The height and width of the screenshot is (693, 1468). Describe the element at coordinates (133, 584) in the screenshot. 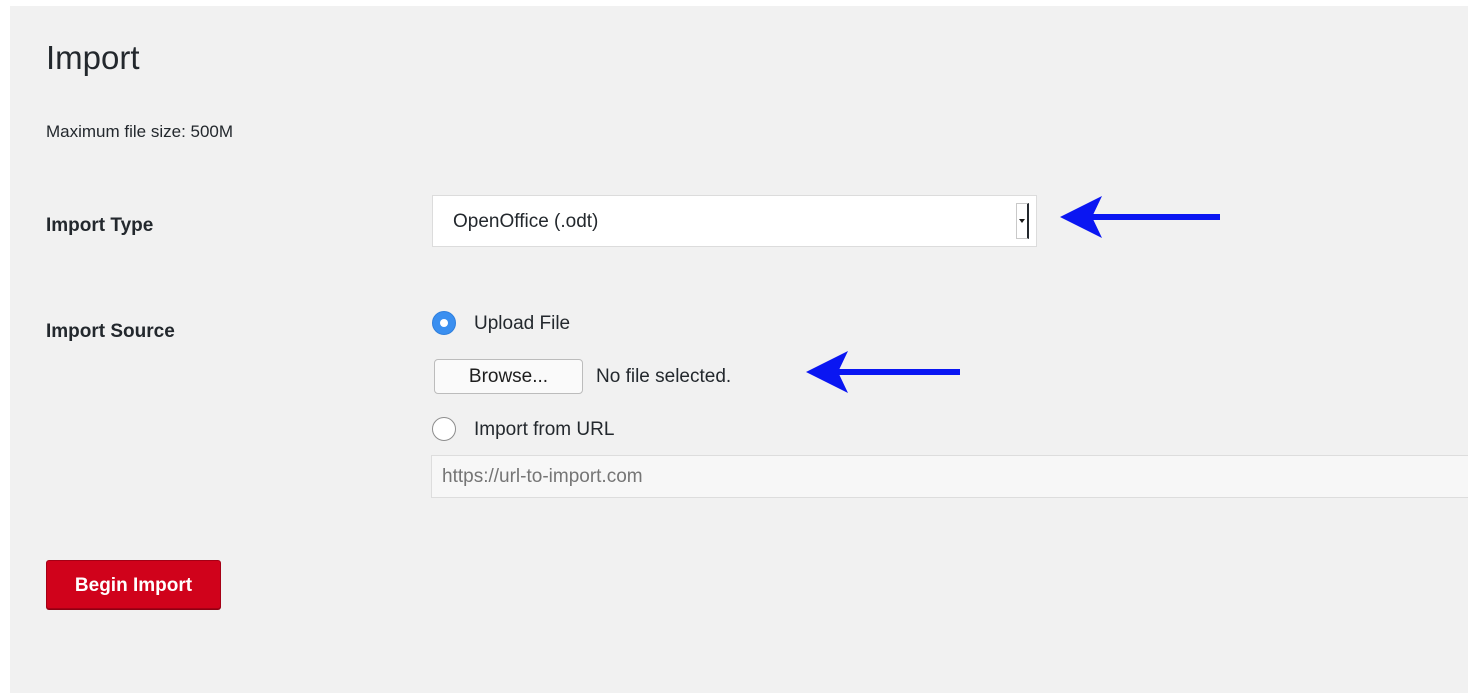

I see `begin-import-button: Begin Import` at that location.